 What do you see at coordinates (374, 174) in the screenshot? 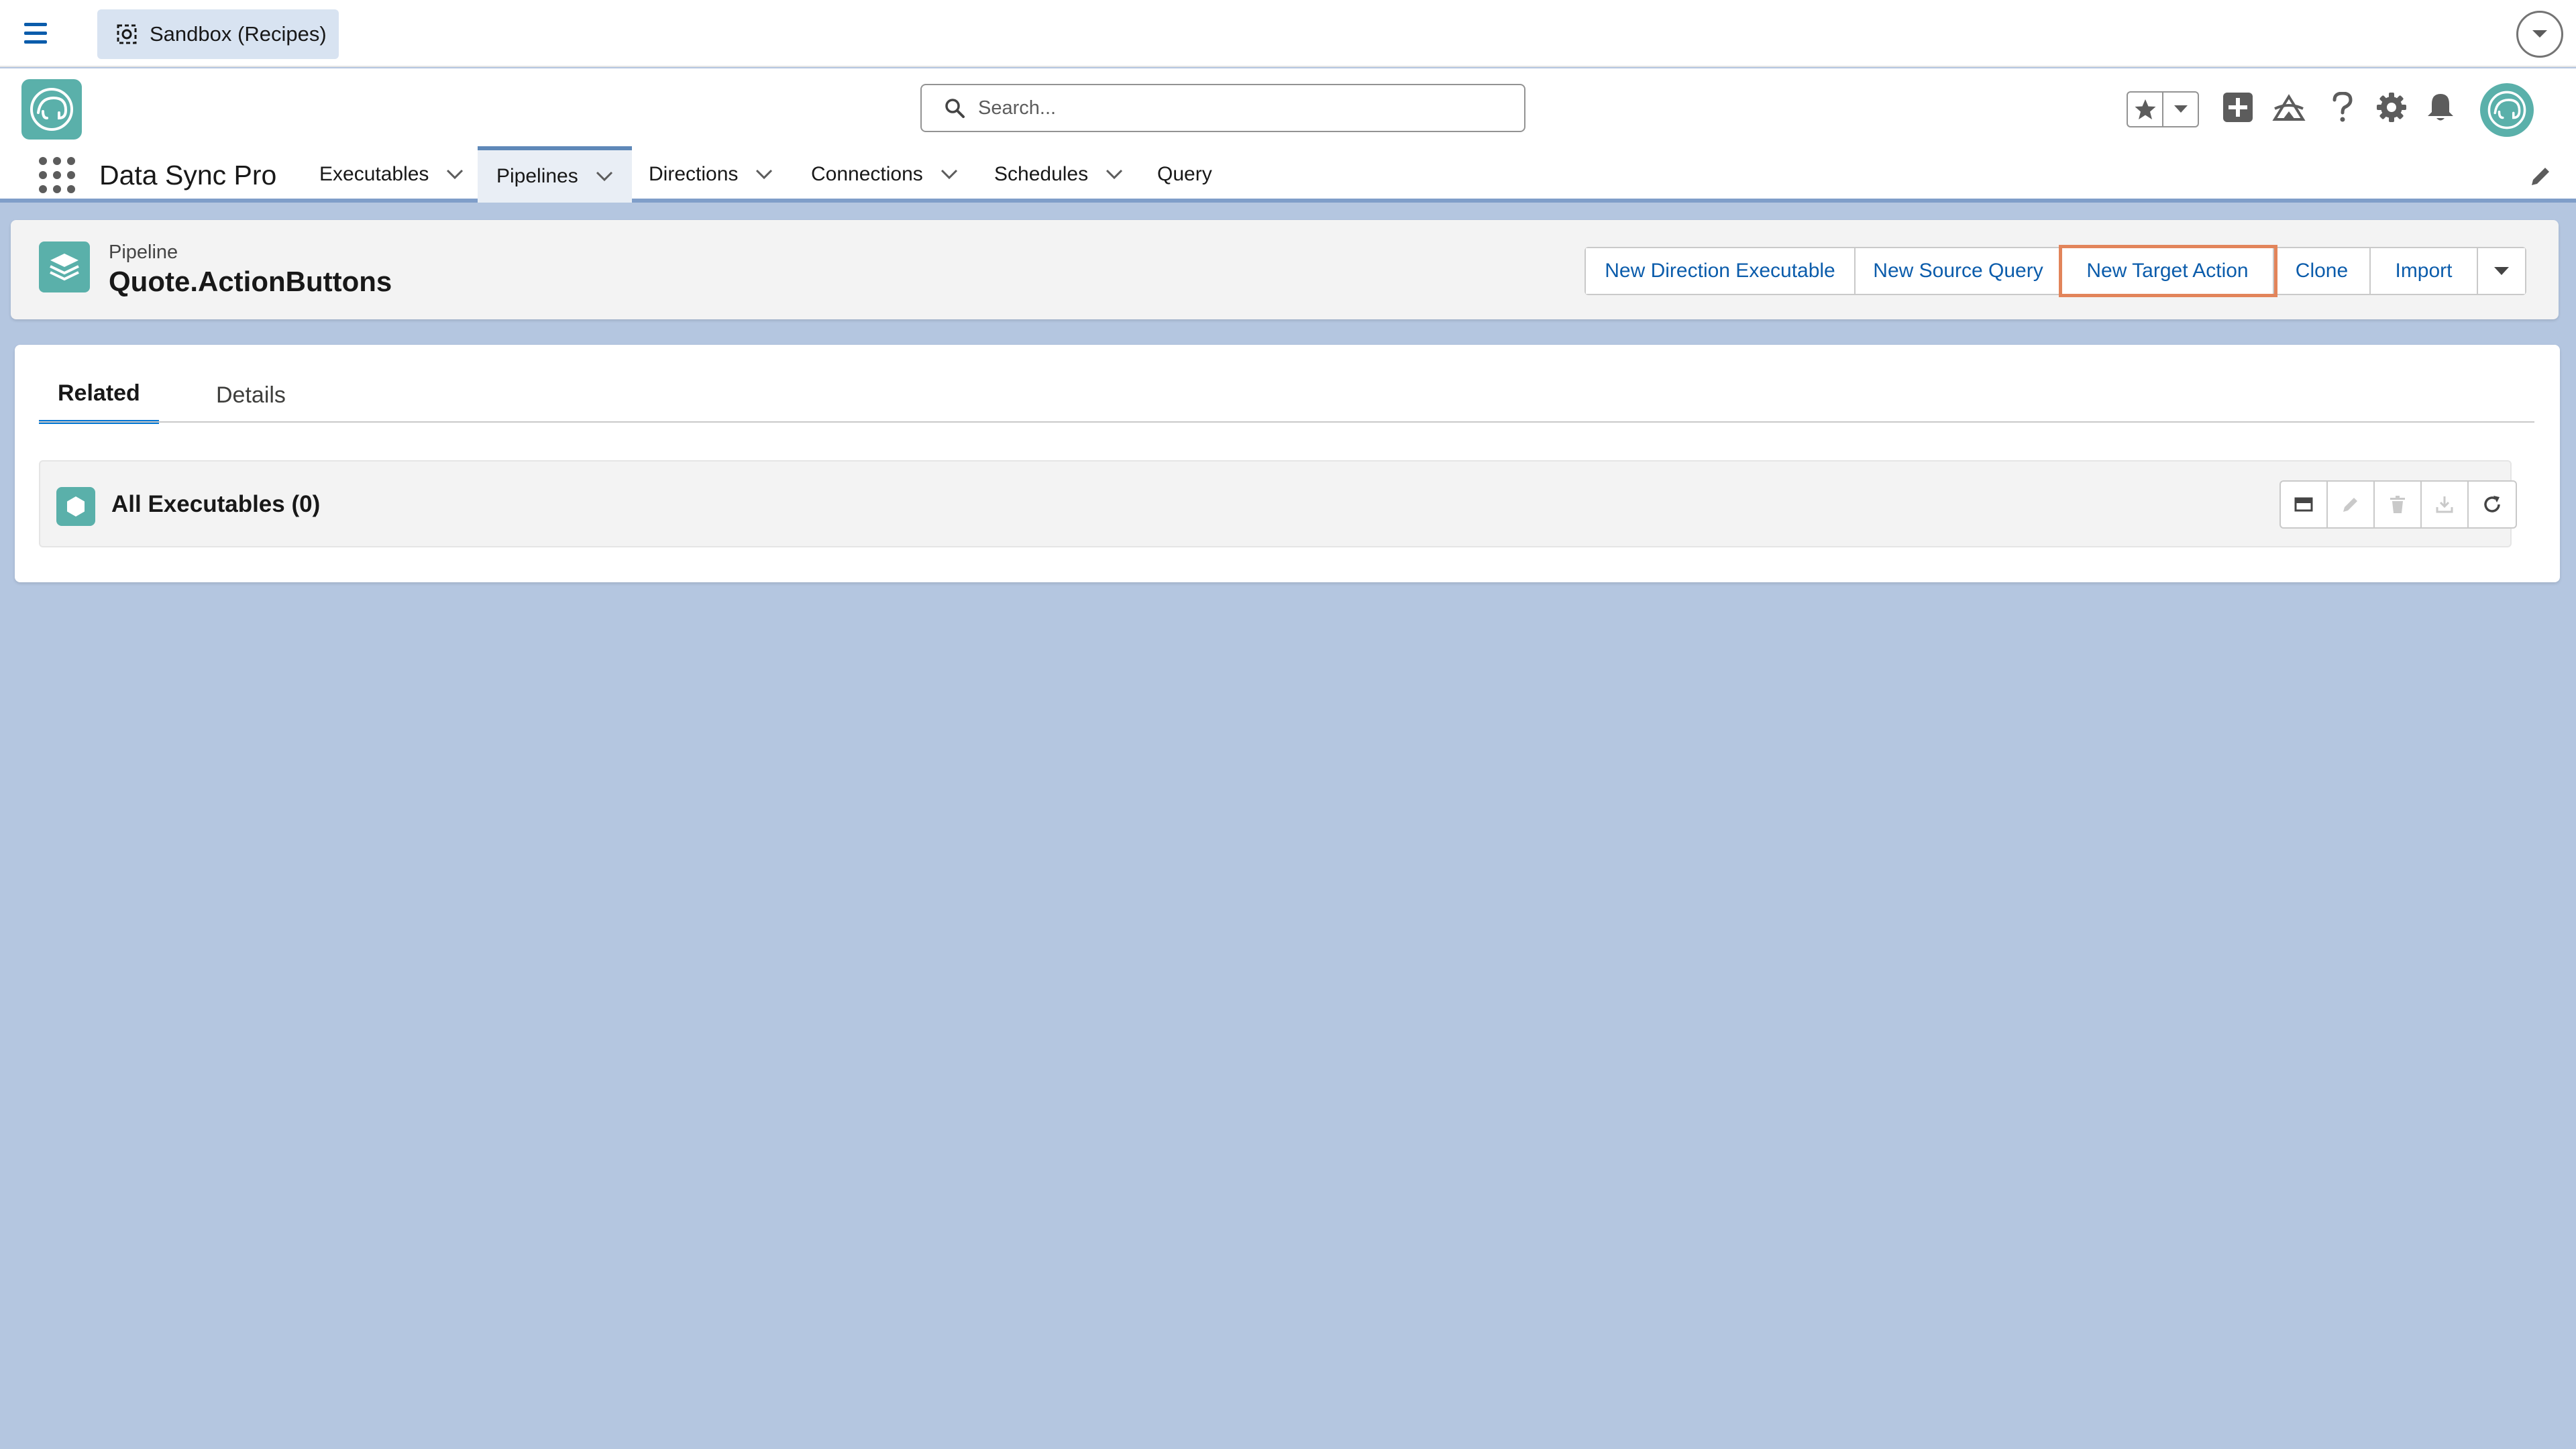
I see `nav-item-label: Executables` at bounding box center [374, 174].